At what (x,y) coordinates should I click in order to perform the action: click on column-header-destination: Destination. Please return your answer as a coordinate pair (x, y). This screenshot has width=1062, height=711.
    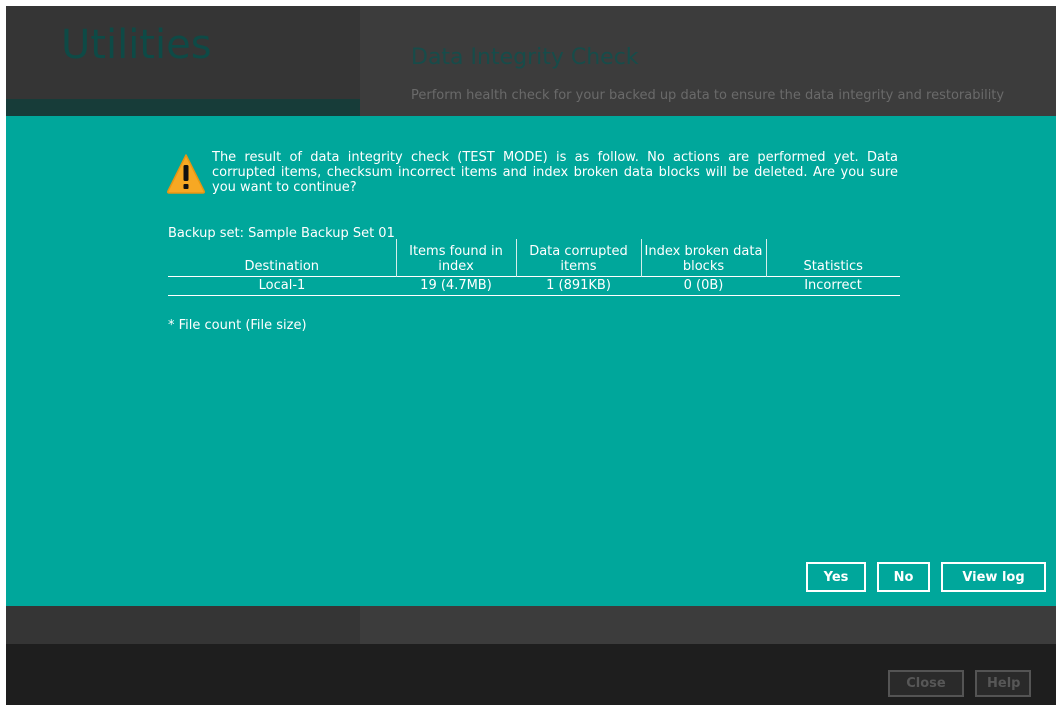
    Looking at the image, I should click on (282, 266).